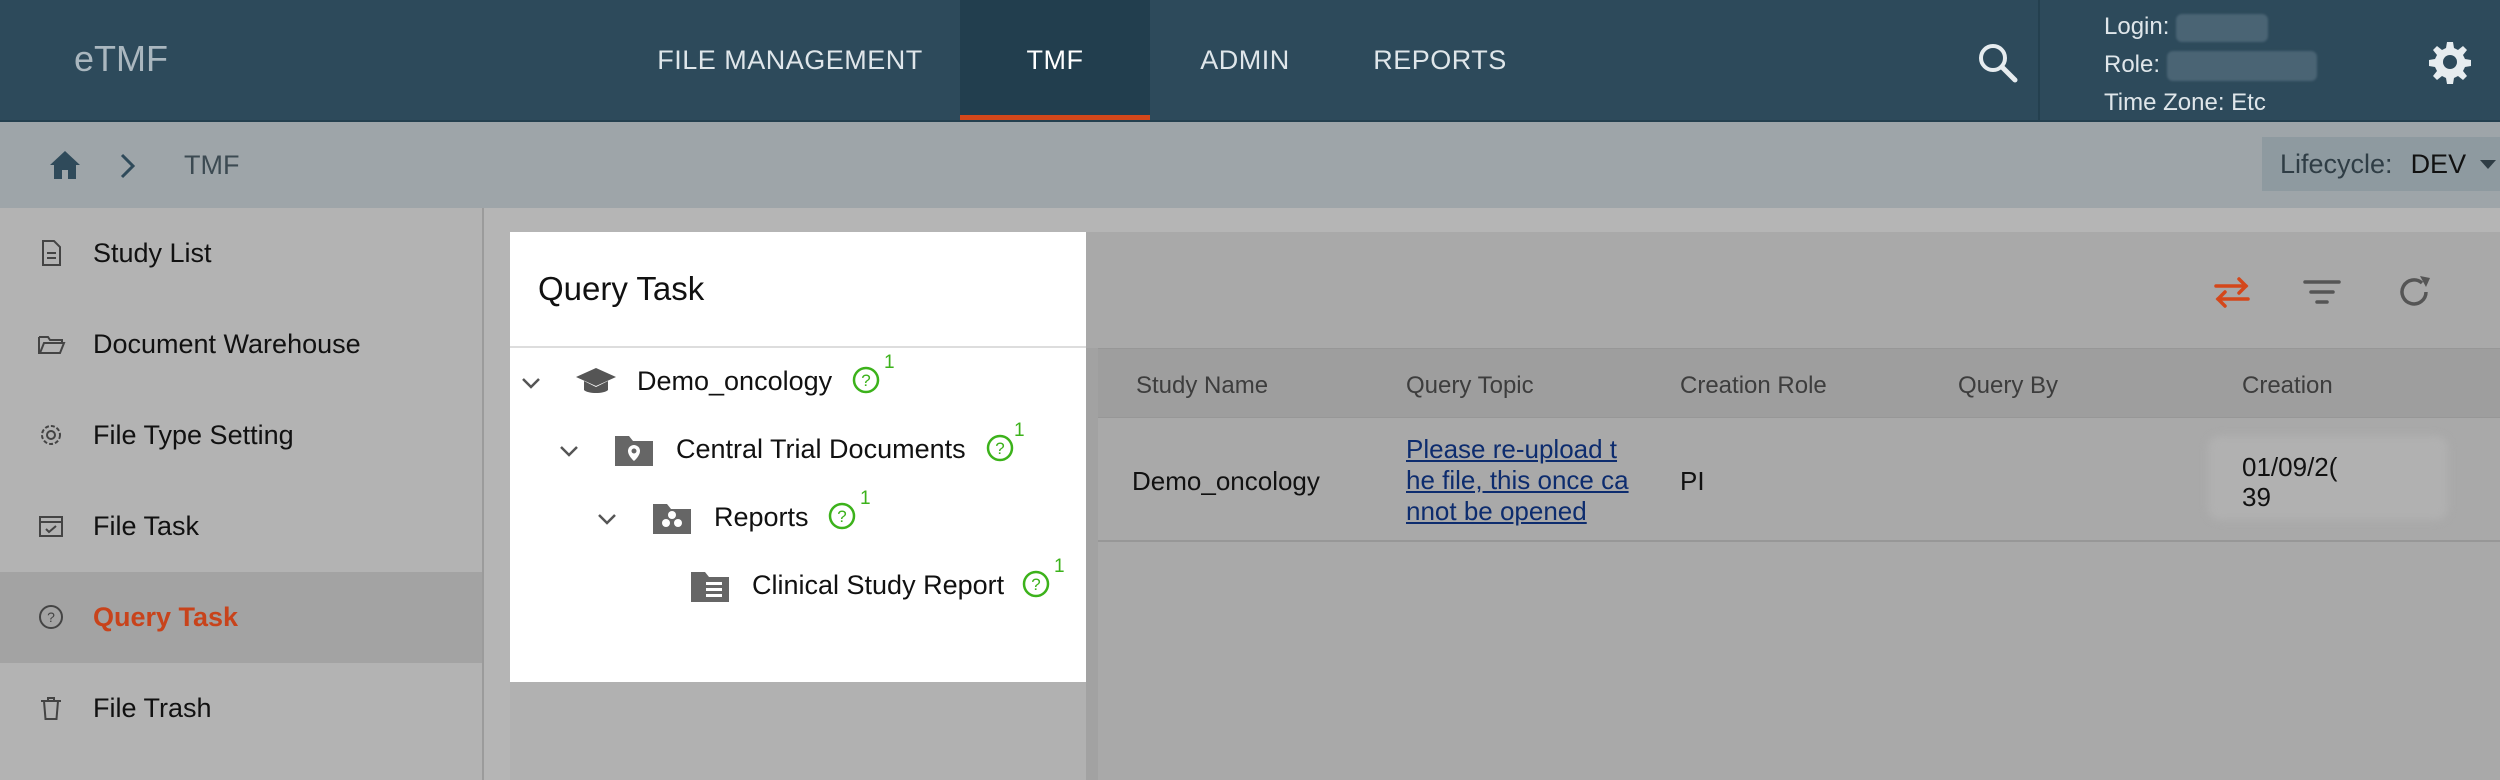 The width and height of the screenshot is (2500, 780). What do you see at coordinates (798, 347) in the screenshot?
I see `popup-divider` at bounding box center [798, 347].